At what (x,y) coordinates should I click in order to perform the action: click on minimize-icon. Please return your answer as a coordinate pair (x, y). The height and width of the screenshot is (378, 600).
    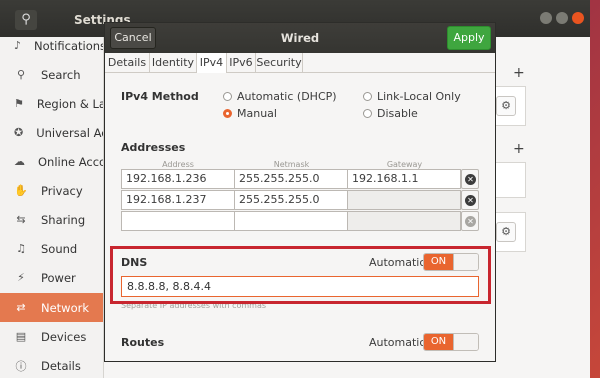
    Looking at the image, I should click on (546, 18).